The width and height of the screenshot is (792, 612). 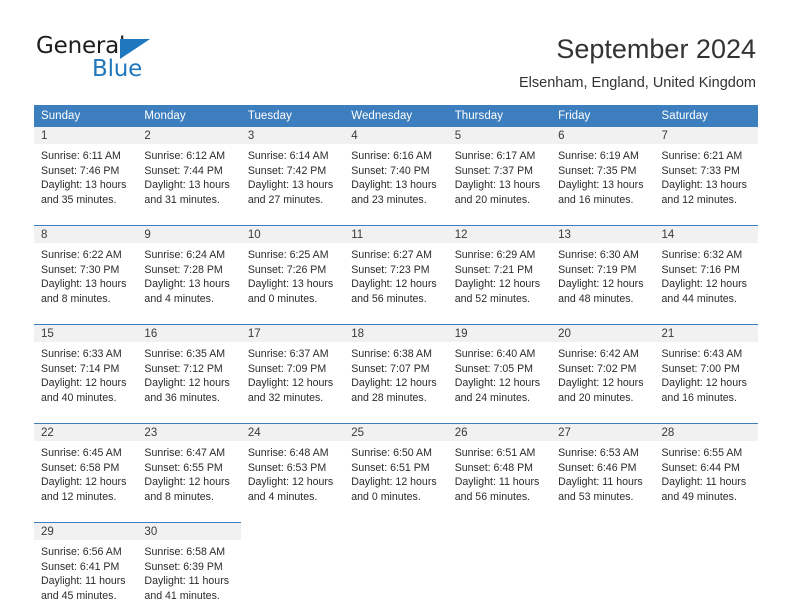 I want to click on sunset-text: Sunset: 7:07 PM, so click(x=390, y=368).